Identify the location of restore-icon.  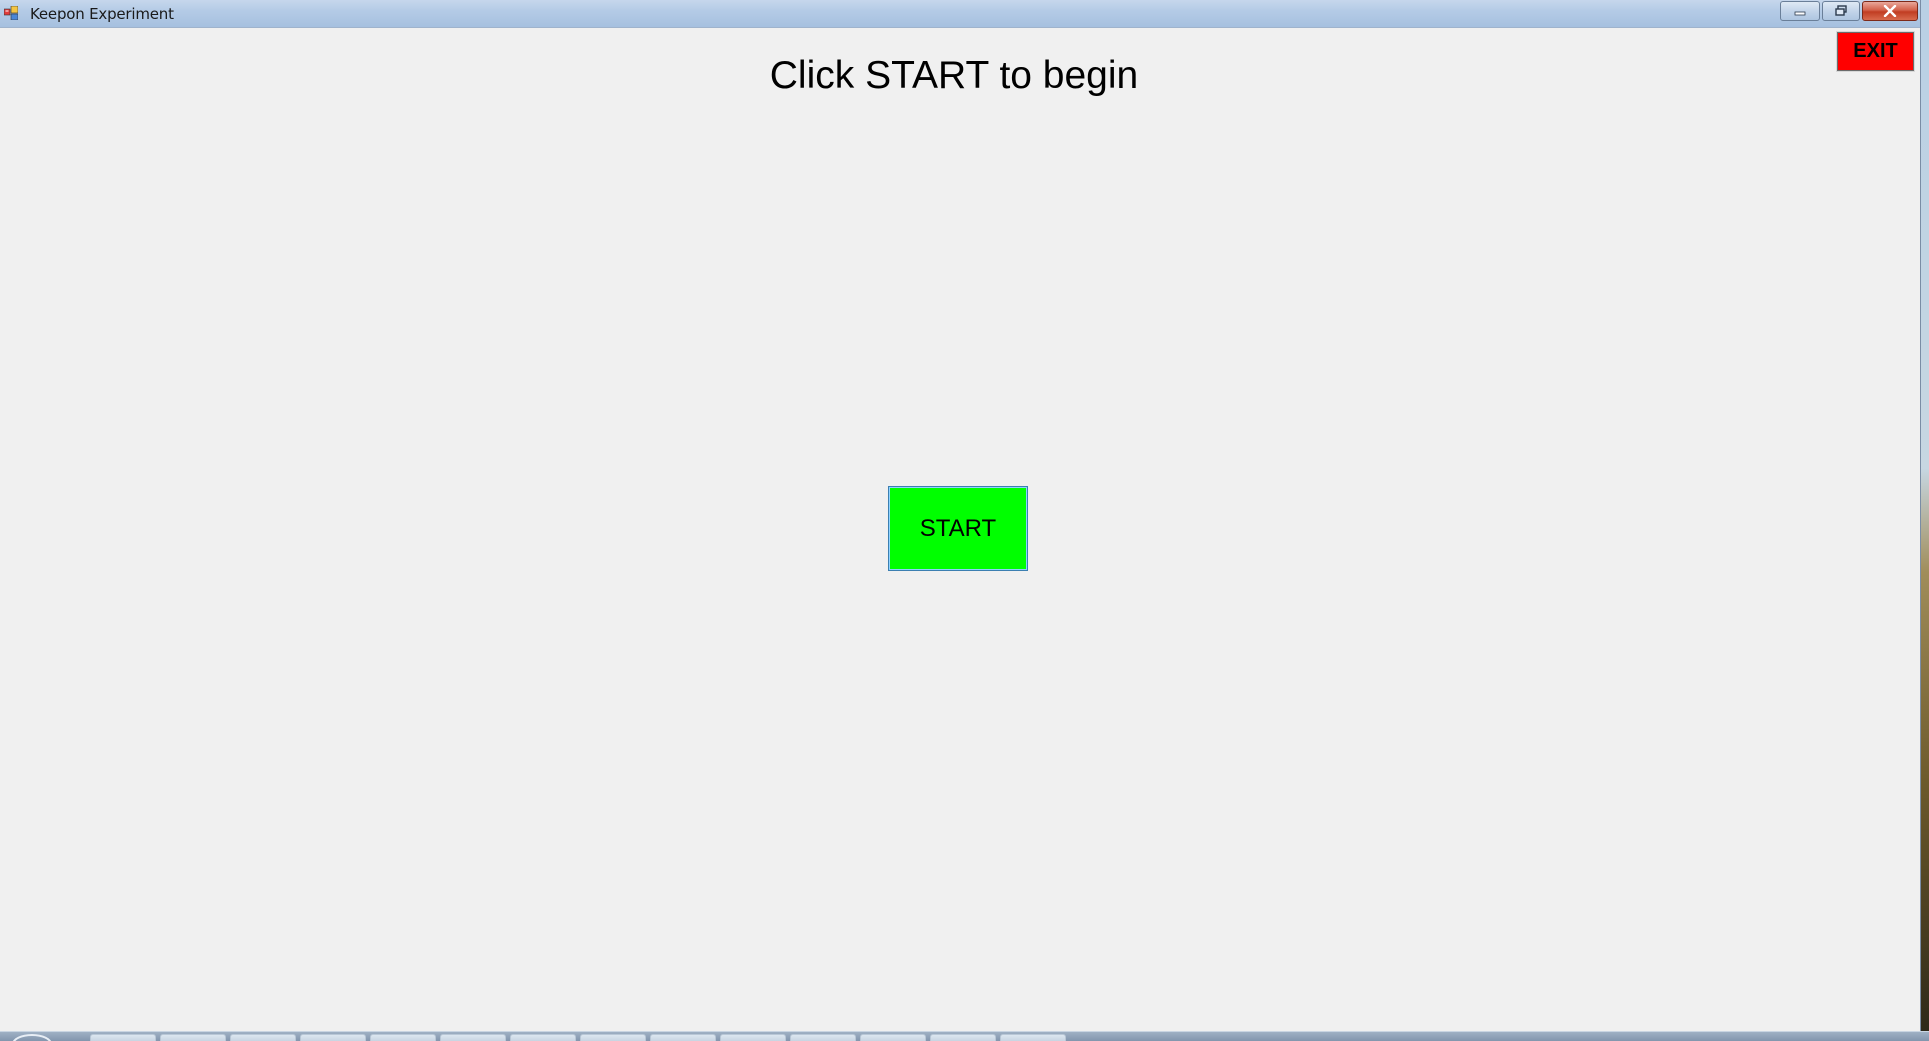
(1841, 10).